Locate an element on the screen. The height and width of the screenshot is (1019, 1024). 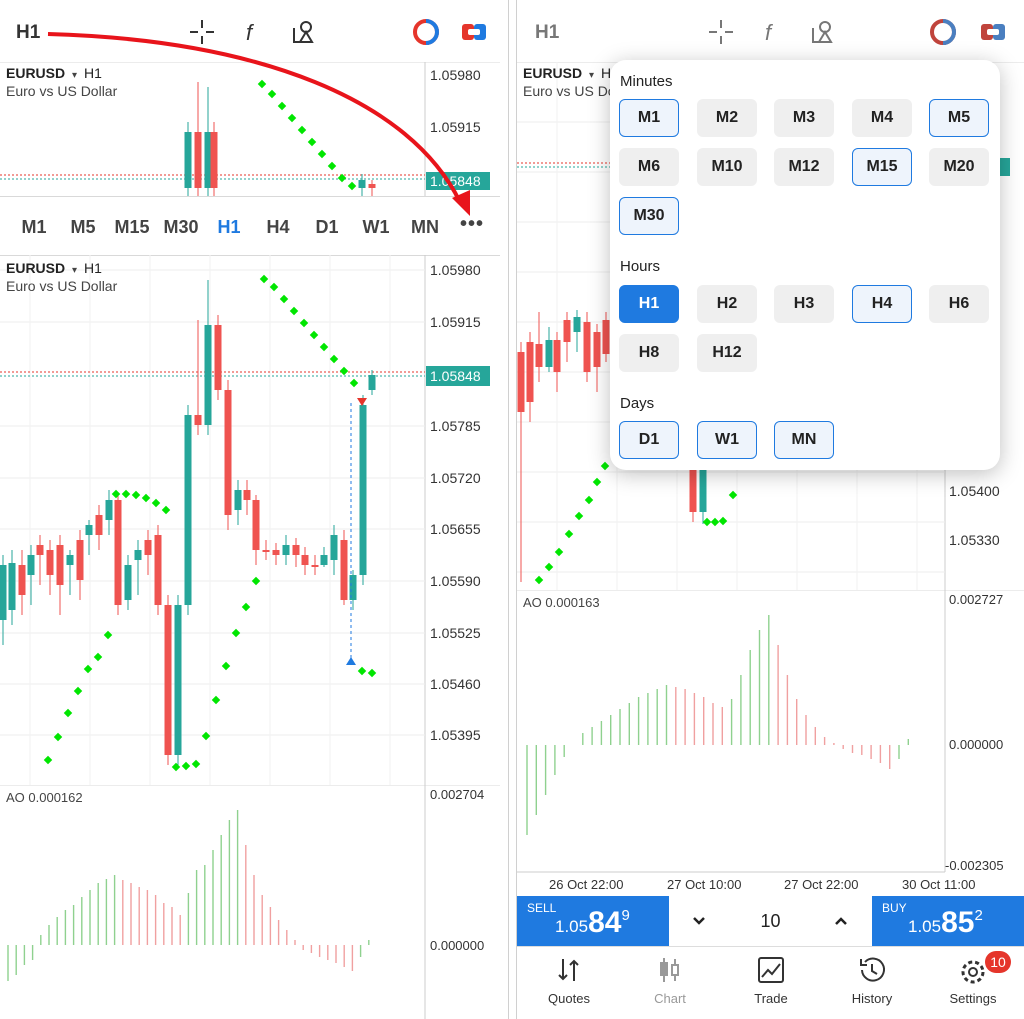
timeframe-option-w1: W1 is located at coordinates (727, 440).